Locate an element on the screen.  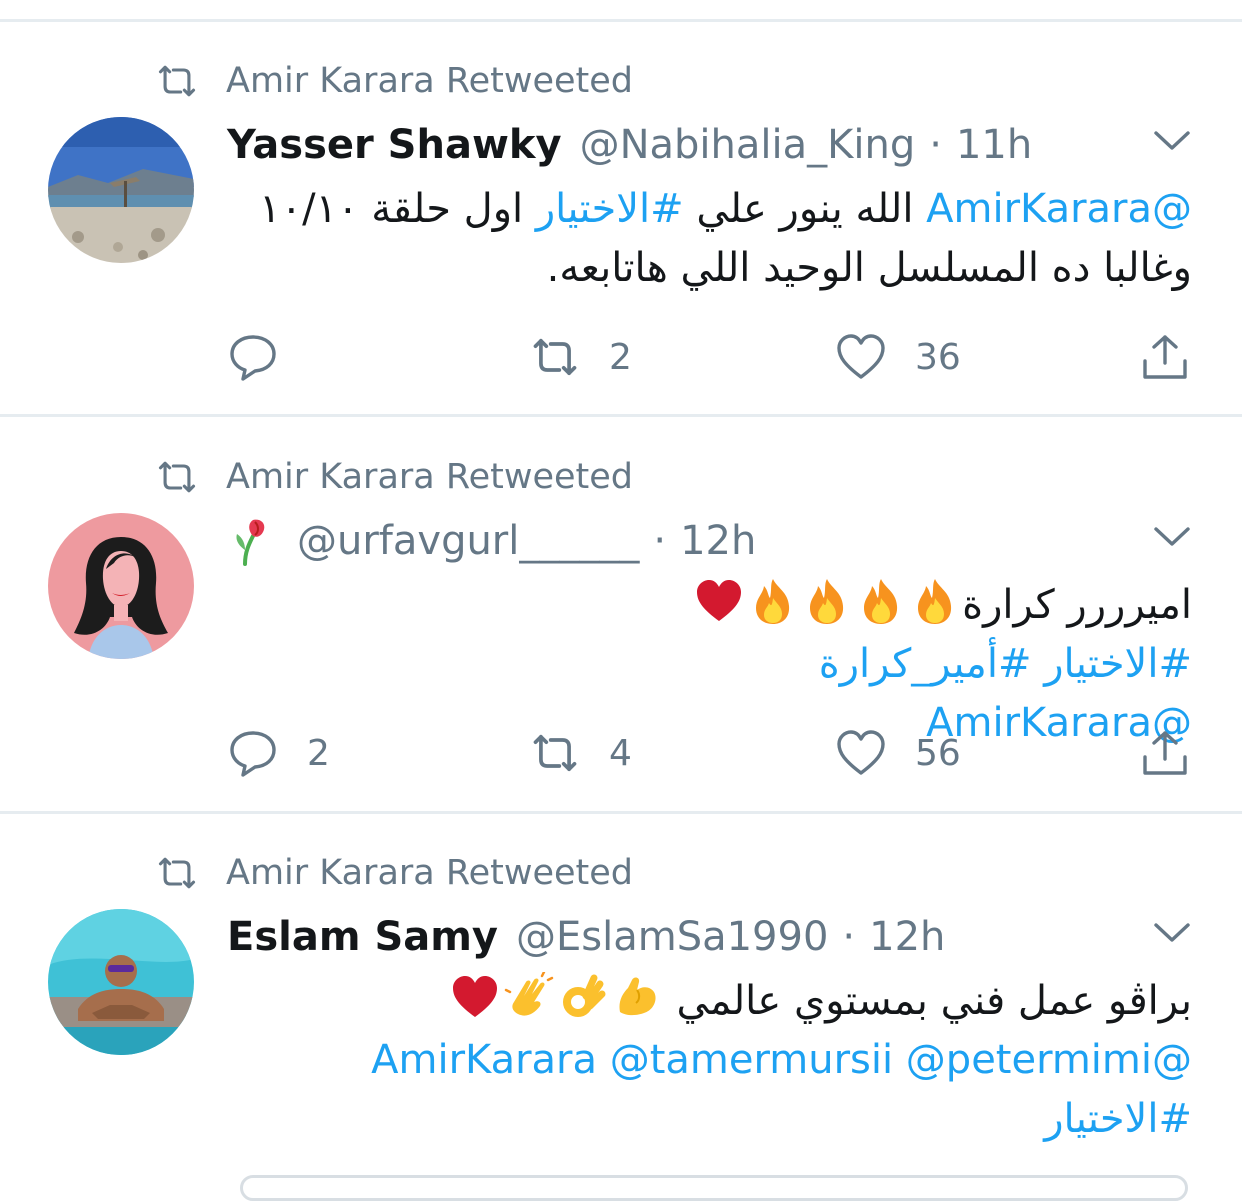
reply-button: 2 is located at coordinates (278, 753).